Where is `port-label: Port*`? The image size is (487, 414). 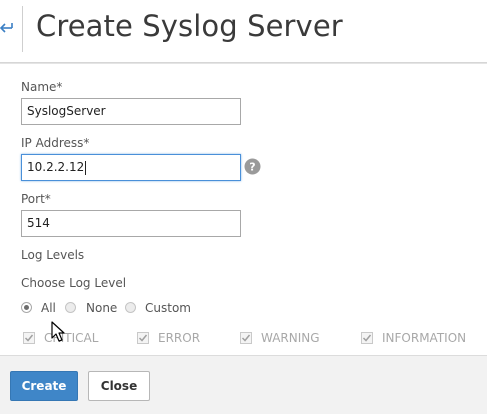
port-label: Port* is located at coordinates (36, 199).